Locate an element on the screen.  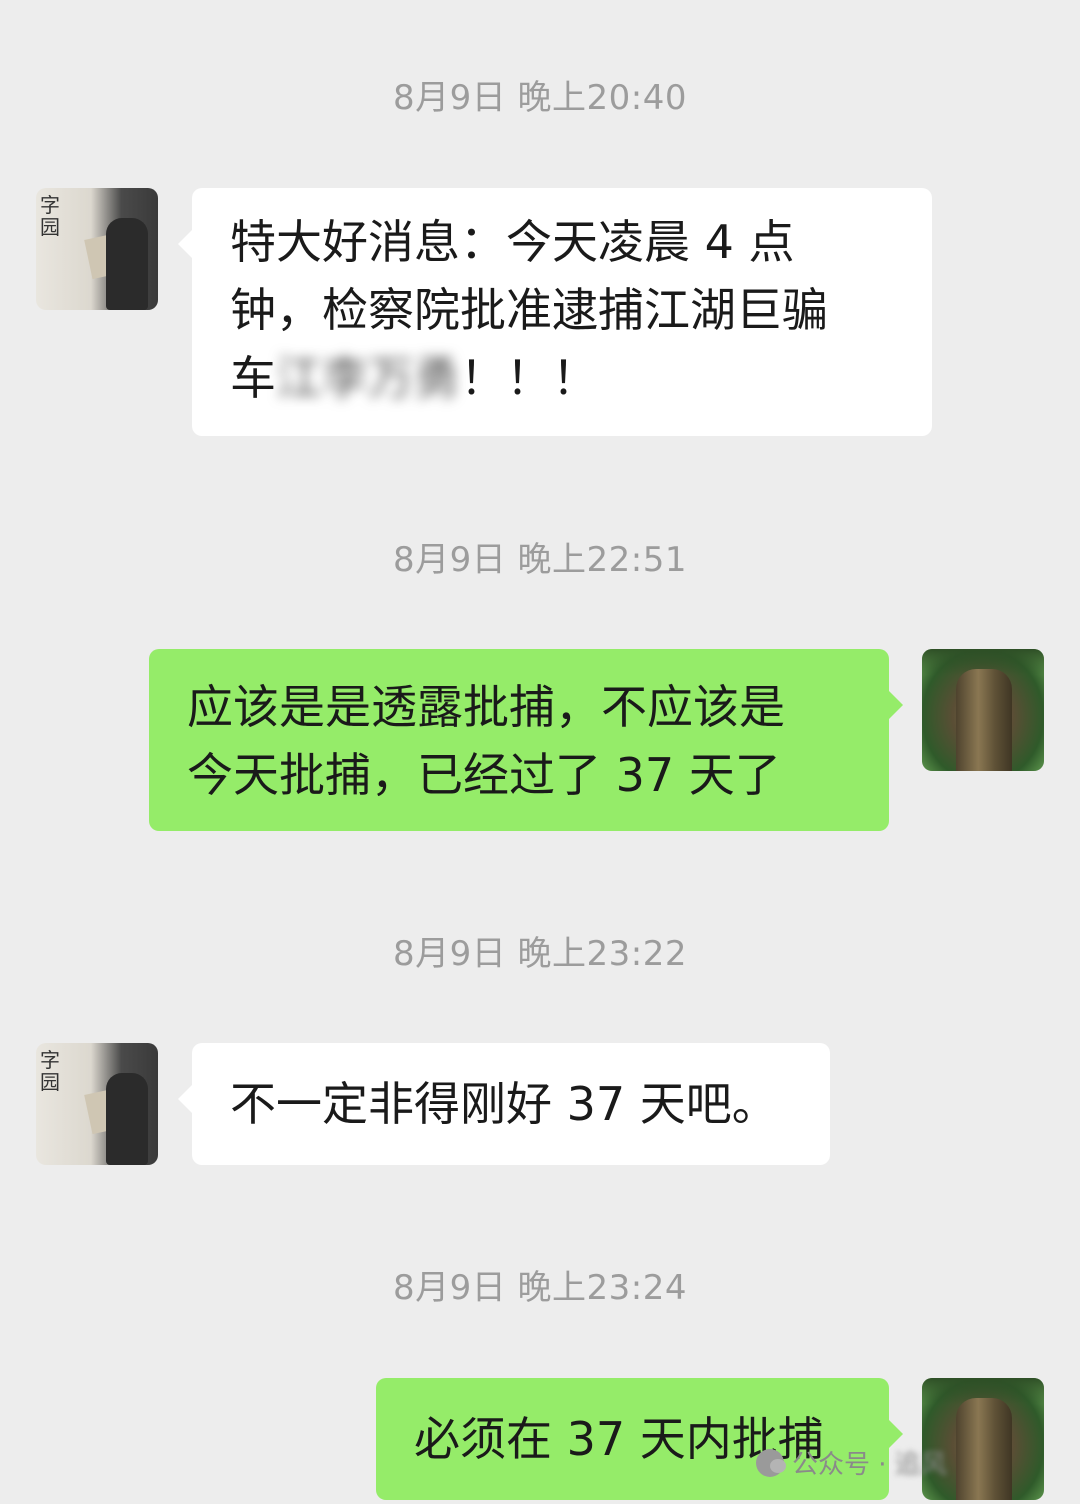
message-bubble-incoming: 不一定非得刚好 37 天吧。 is located at coordinates (504, 1104).